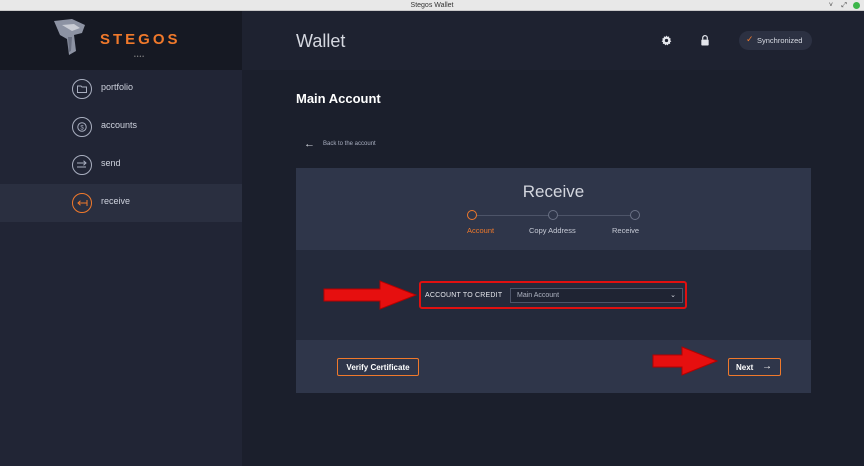 The image size is (864, 466). What do you see at coordinates (553, 40) in the screenshot?
I see `header: Wallet ✓ Synchronized` at bounding box center [553, 40].